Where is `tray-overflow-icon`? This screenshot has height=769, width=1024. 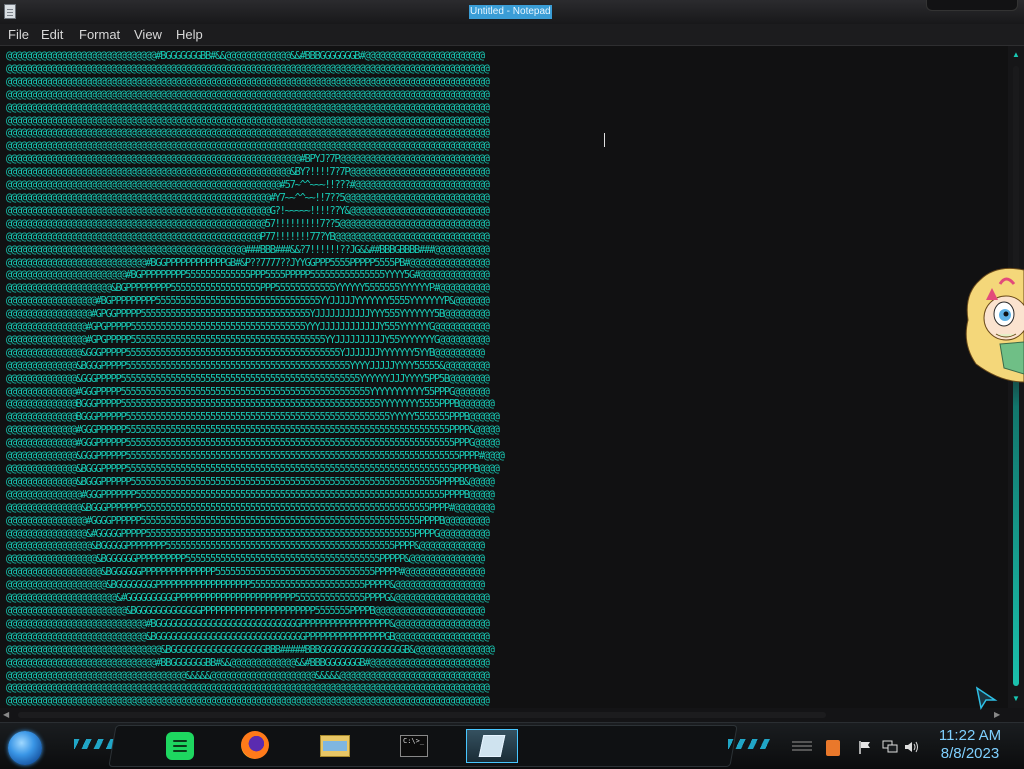
tray-overflow-icon is located at coordinates (802, 746).